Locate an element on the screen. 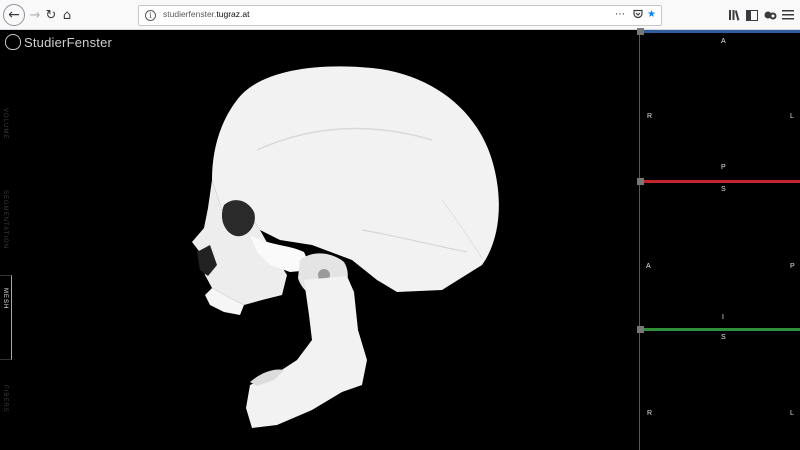 The width and height of the screenshot is (800, 450). browser-toolbar: ← → ↻ ⌂ i studierfenster.tugraz.at ⋯ ★ is located at coordinates (400, 15).